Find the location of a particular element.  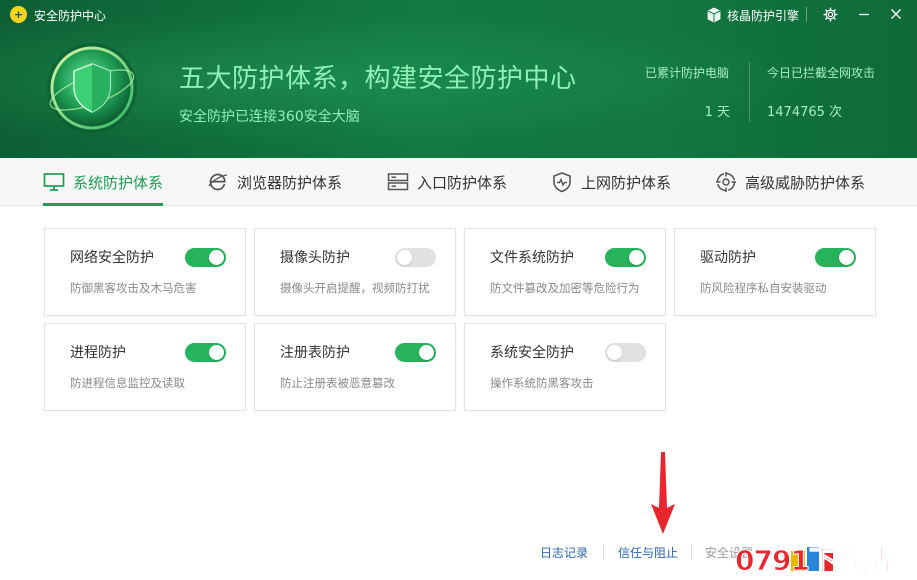

toggle-registry-protection is located at coordinates (415, 352).